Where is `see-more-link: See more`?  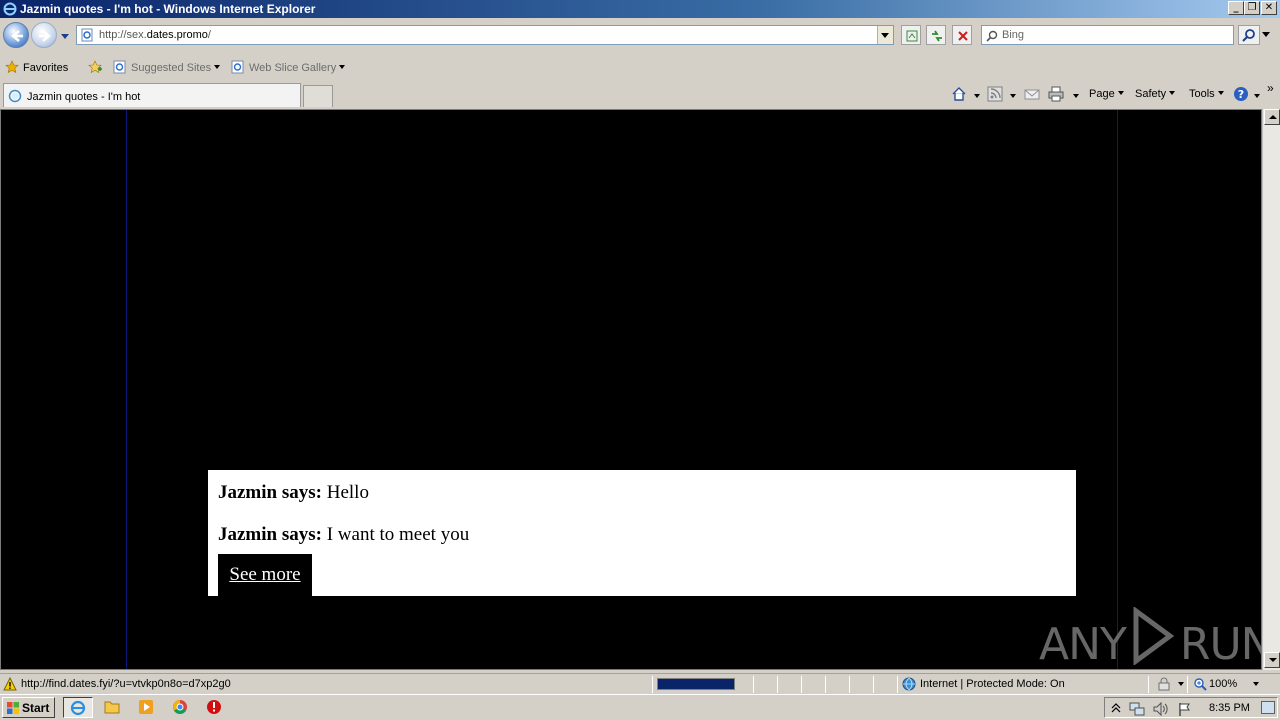
see-more-link: See more is located at coordinates (265, 575).